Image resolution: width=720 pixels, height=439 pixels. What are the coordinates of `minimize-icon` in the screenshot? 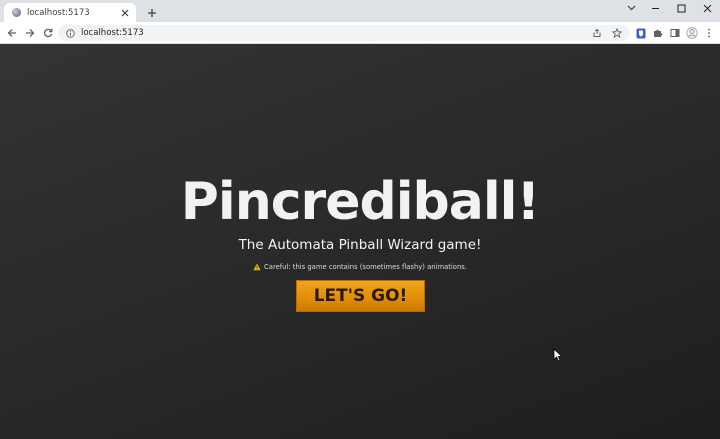 It's located at (655, 8).